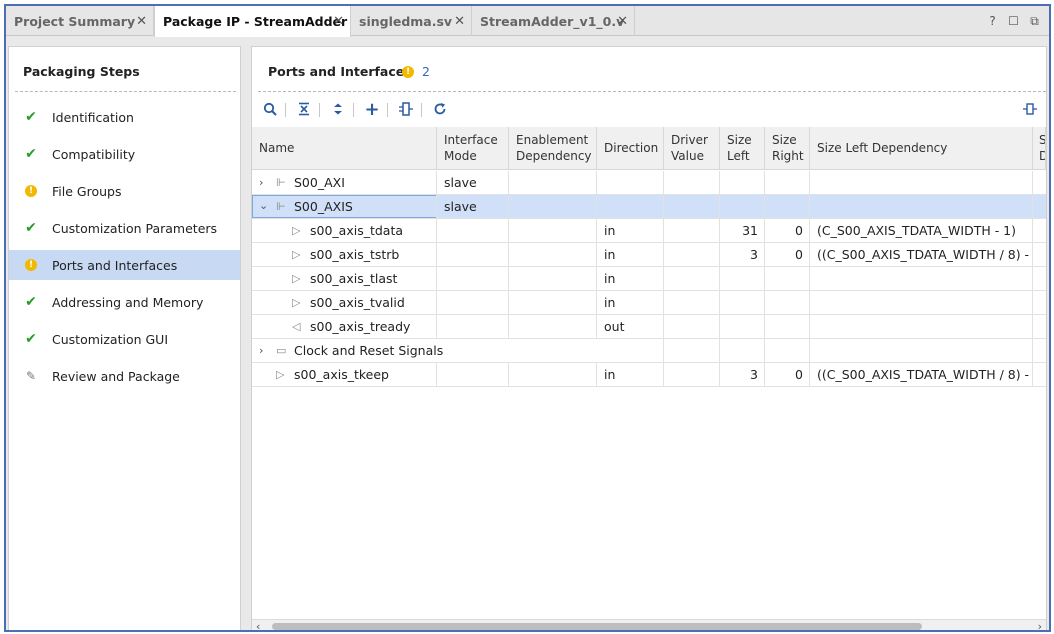 The image size is (1054, 634). What do you see at coordinates (344, 374) in the screenshot?
I see `name-cell: ▷ s00_axis_tkeep` at bounding box center [344, 374].